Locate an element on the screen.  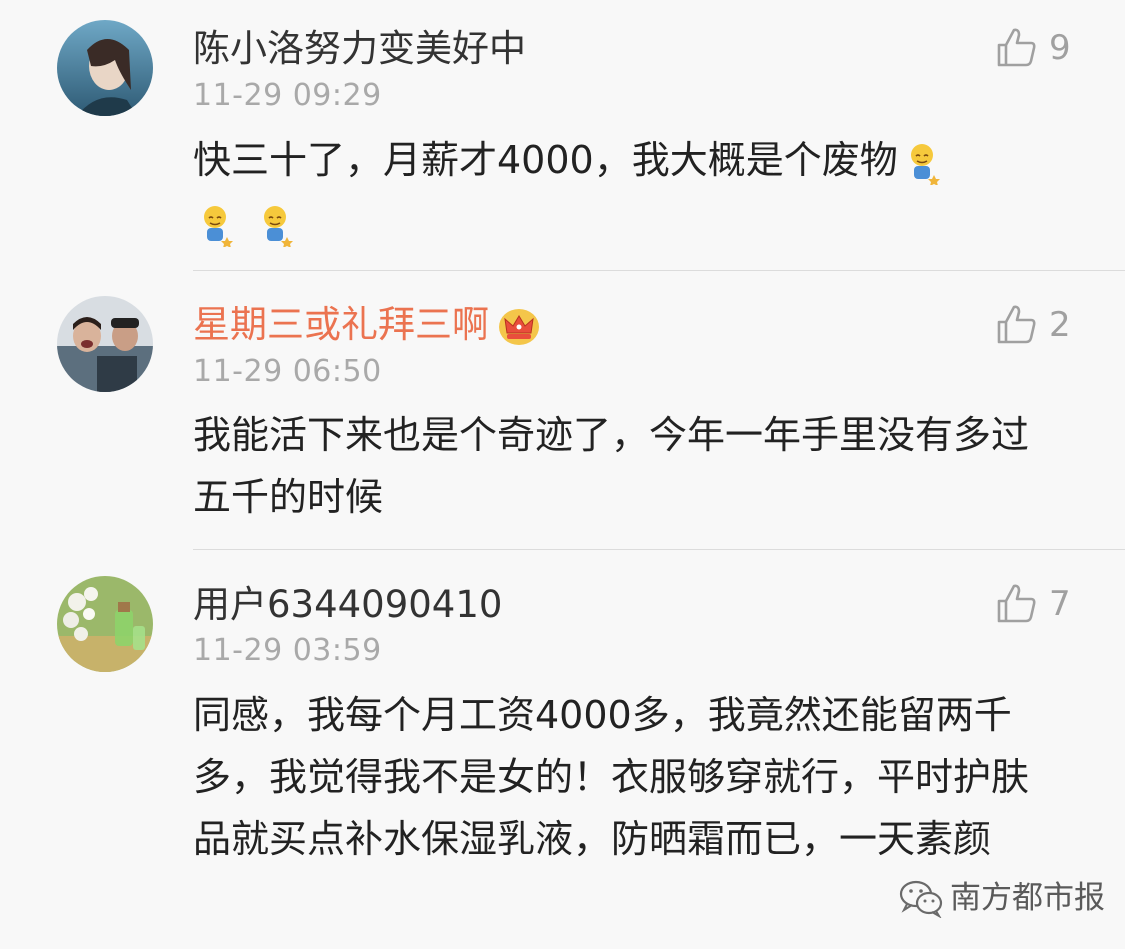
username: 陈小洛努力变美好中 is located at coordinates (359, 49).